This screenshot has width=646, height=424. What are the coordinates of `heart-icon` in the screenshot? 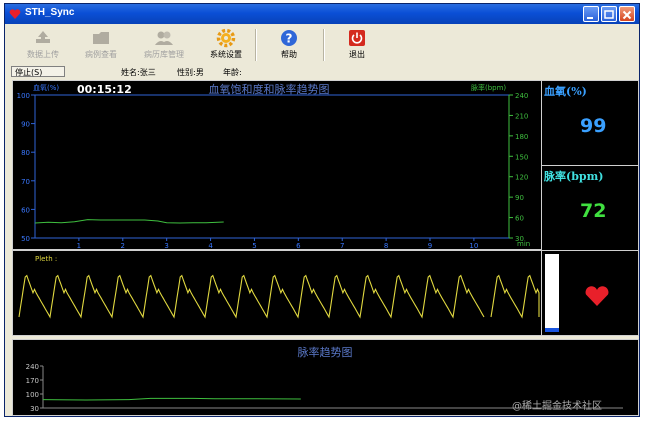 It's located at (597, 296).